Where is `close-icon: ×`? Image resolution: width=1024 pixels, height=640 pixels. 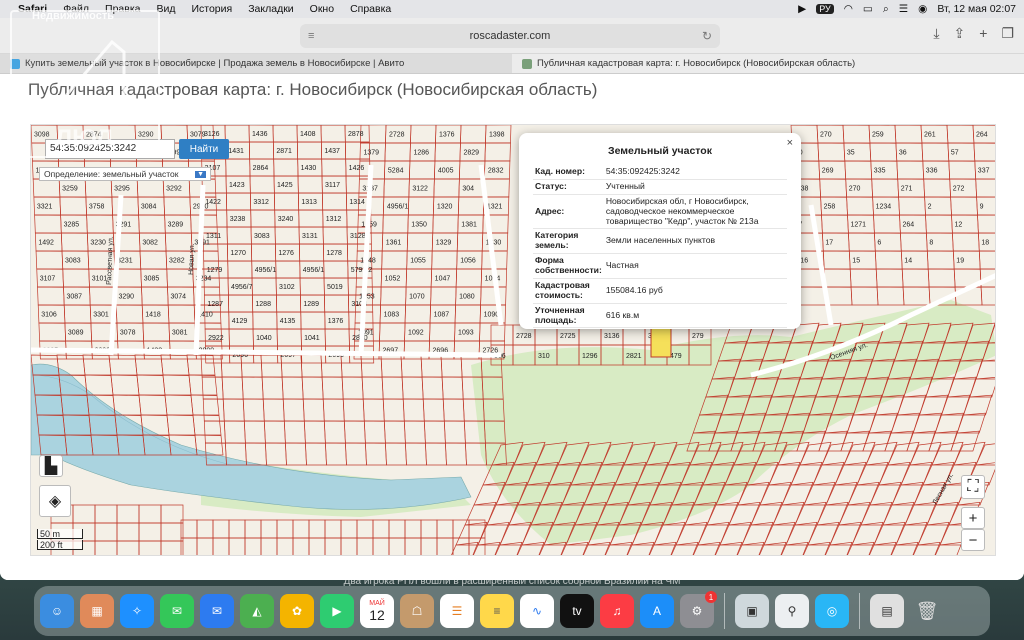
close-icon: × is located at coordinates (790, 143).